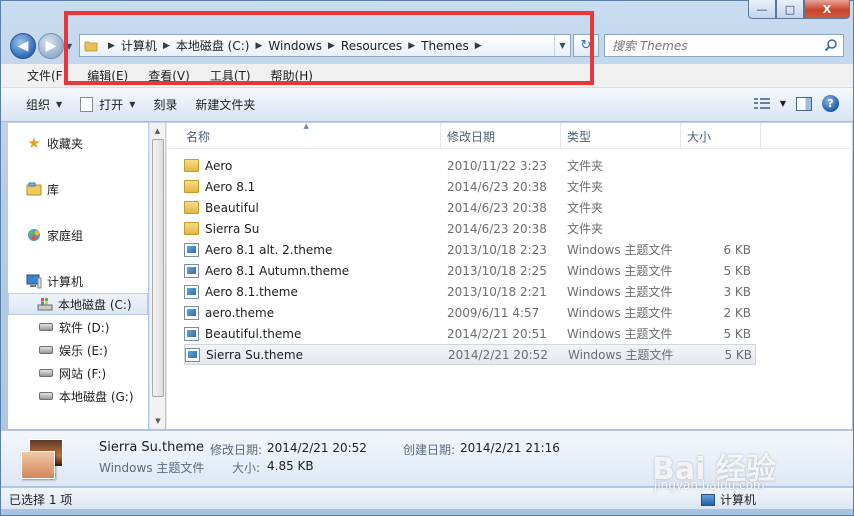 This screenshot has width=854, height=516. I want to click on status-location: 计算机, so click(728, 499).